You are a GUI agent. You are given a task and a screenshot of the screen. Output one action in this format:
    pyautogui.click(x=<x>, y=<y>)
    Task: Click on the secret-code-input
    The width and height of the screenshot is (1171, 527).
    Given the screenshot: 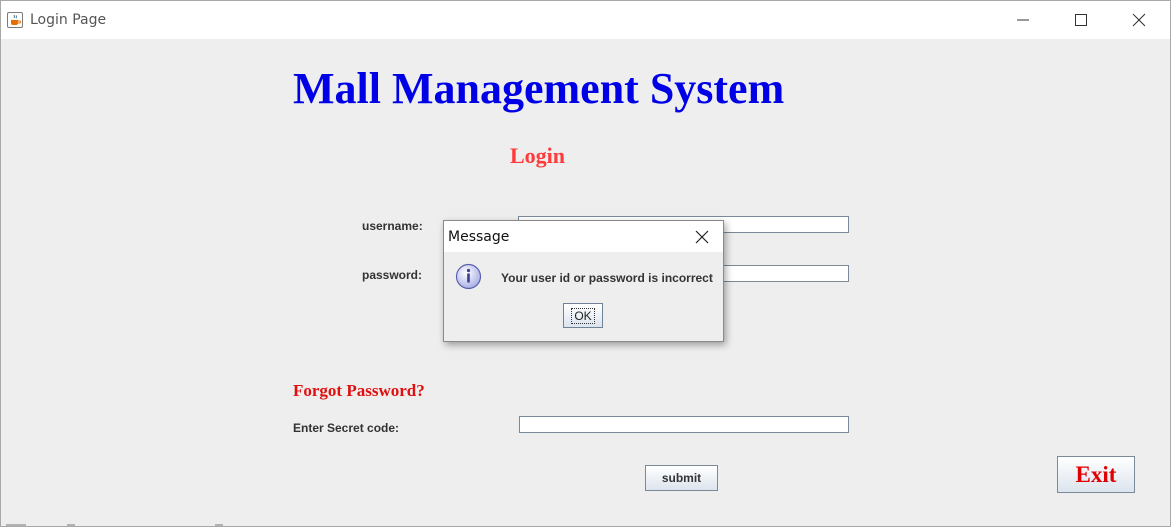 What is the action you would take?
    pyautogui.click(x=684, y=424)
    